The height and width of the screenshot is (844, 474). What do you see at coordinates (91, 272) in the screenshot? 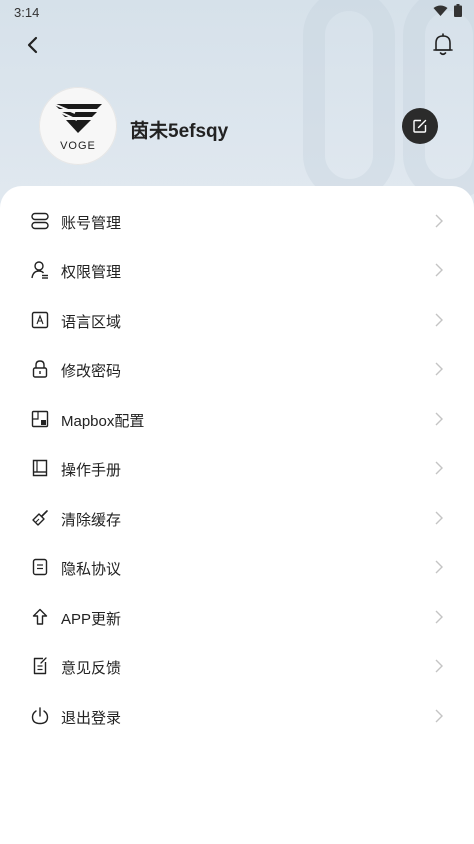
I see `menu-label: 权限管理` at bounding box center [91, 272].